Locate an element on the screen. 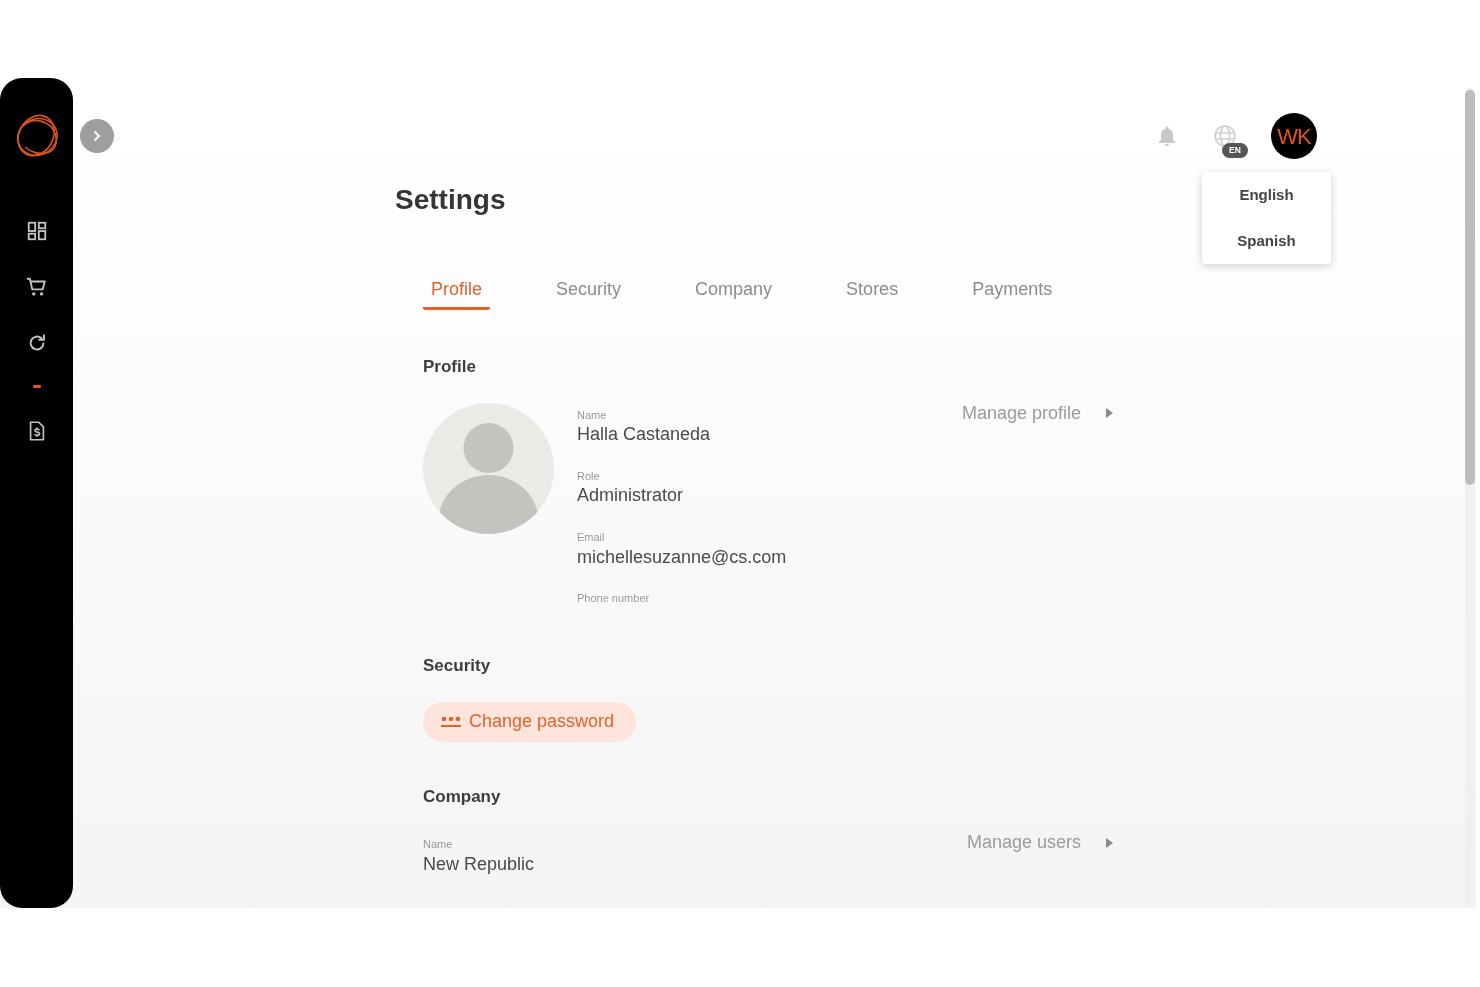  cart-icon is located at coordinates (36, 287).